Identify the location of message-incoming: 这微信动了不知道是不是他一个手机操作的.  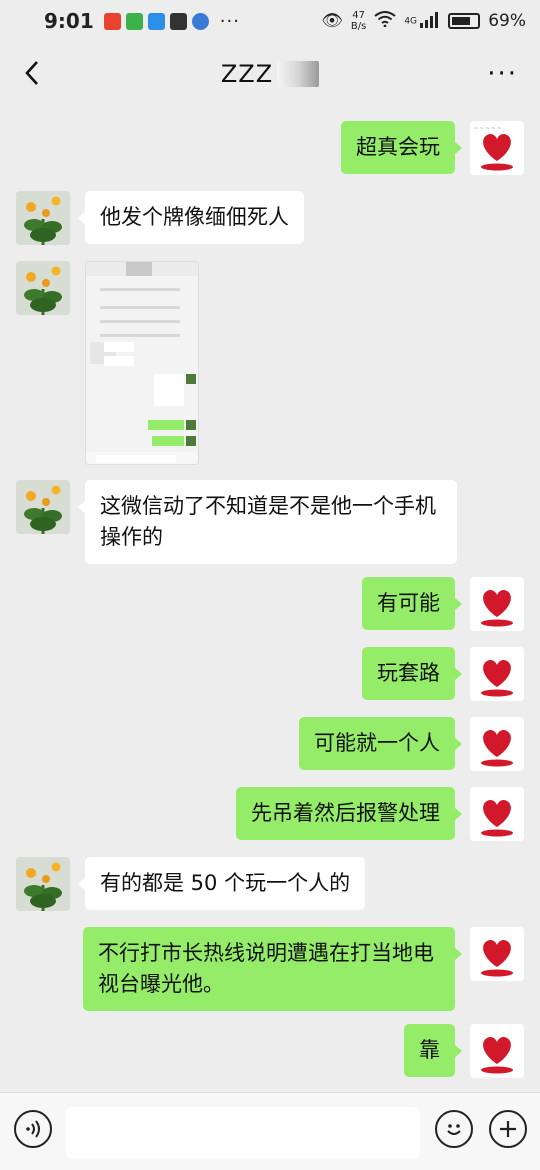
(236, 522).